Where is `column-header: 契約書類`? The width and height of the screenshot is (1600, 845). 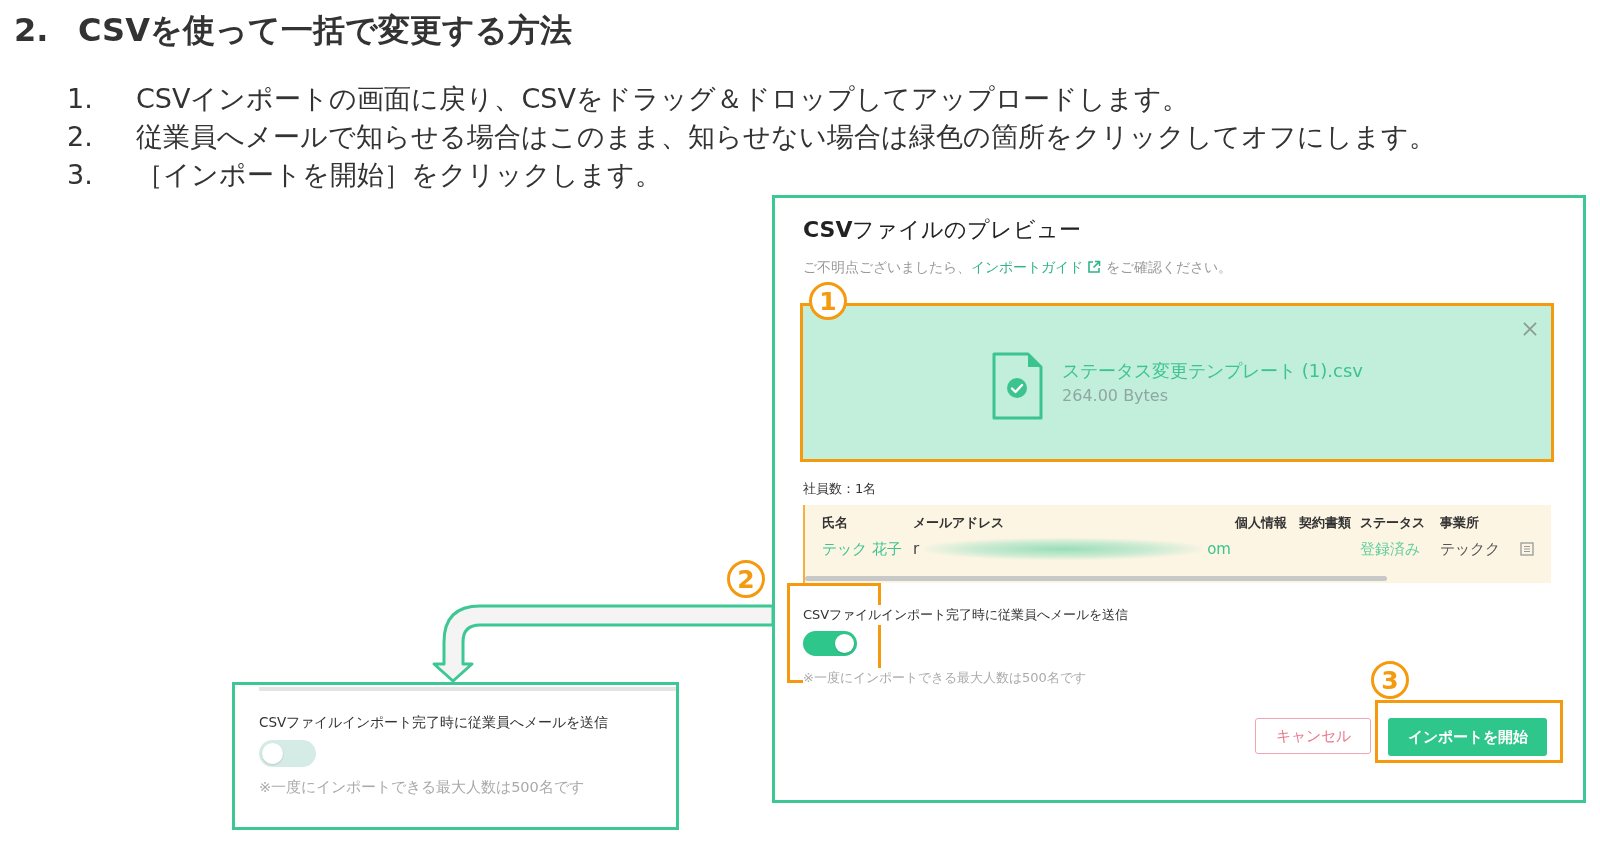
column-header: 契約書類 is located at coordinates (1325, 523).